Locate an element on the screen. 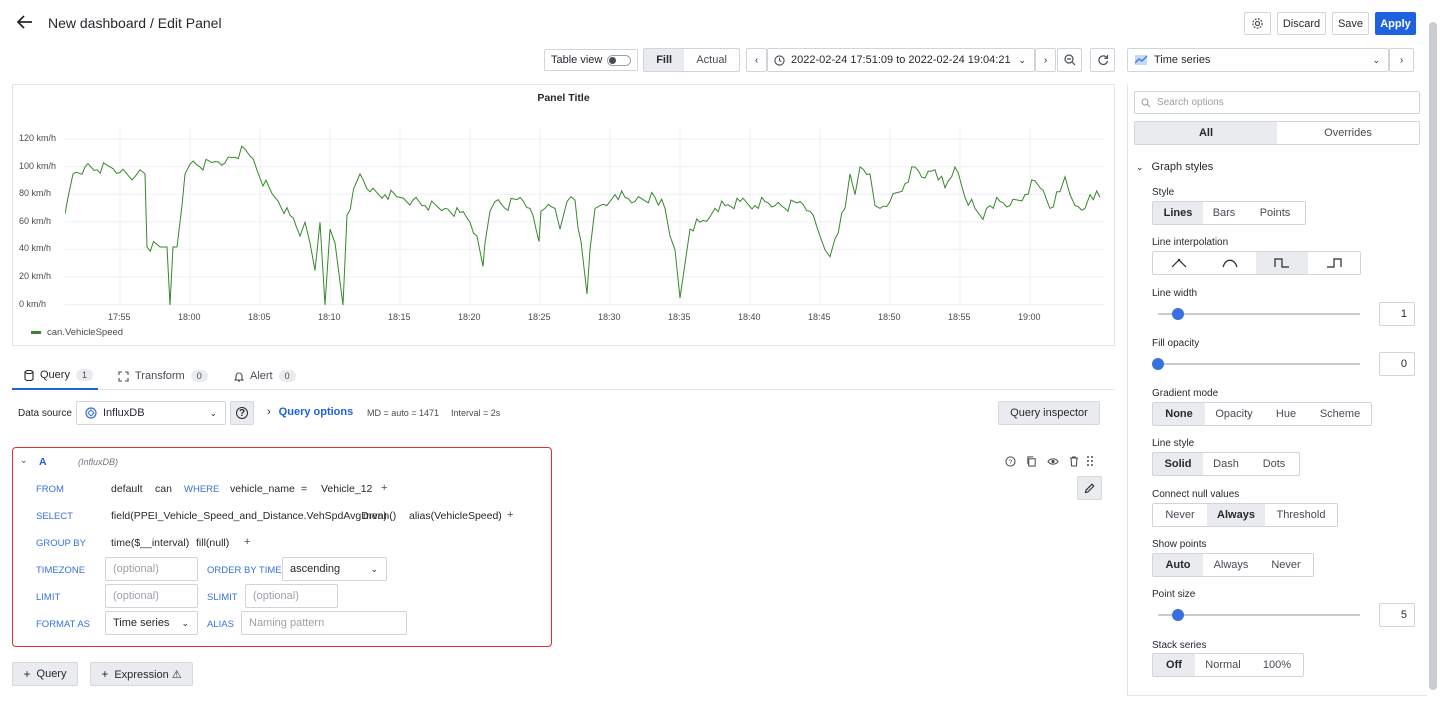 The image size is (1440, 703). add-select-button: + is located at coordinates (510, 515).